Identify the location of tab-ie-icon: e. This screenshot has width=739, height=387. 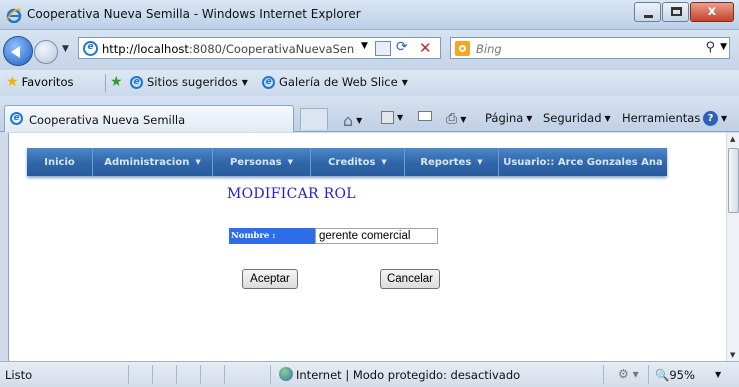
(16, 118).